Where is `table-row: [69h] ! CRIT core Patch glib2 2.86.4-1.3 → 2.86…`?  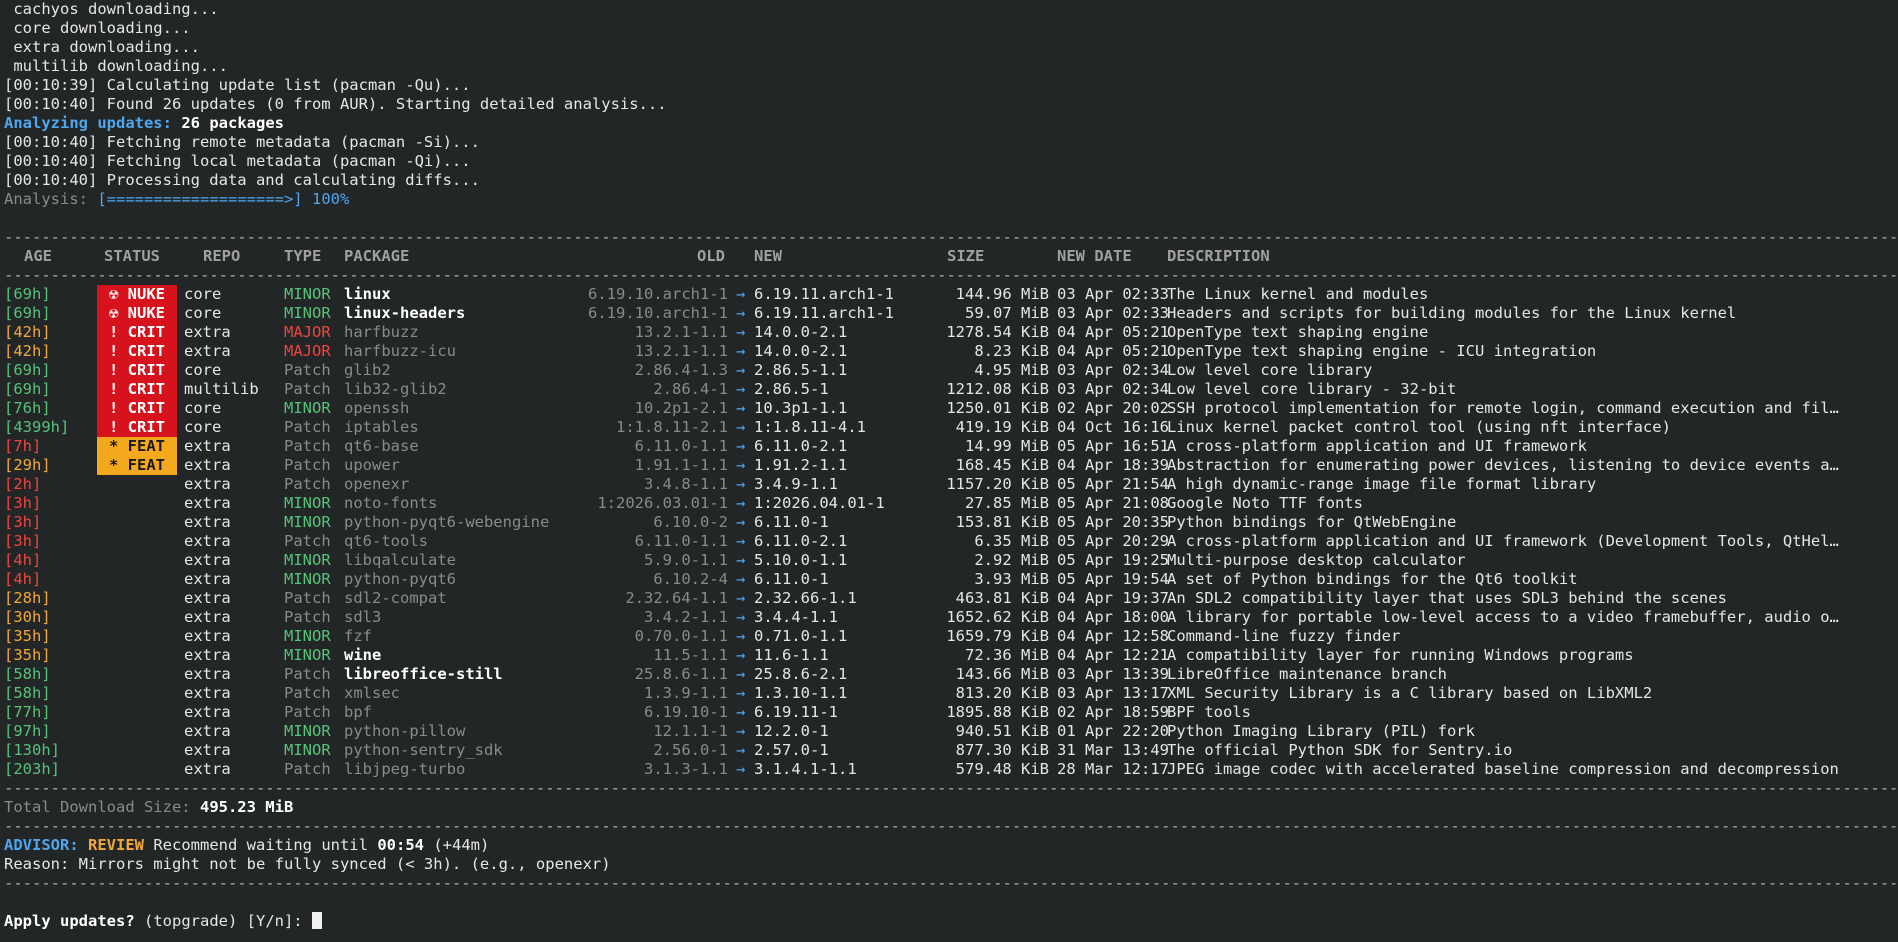
table-row: [69h] ! CRIT core Patch glib2 2.86.4-1.3 → 2.86… is located at coordinates (951, 370).